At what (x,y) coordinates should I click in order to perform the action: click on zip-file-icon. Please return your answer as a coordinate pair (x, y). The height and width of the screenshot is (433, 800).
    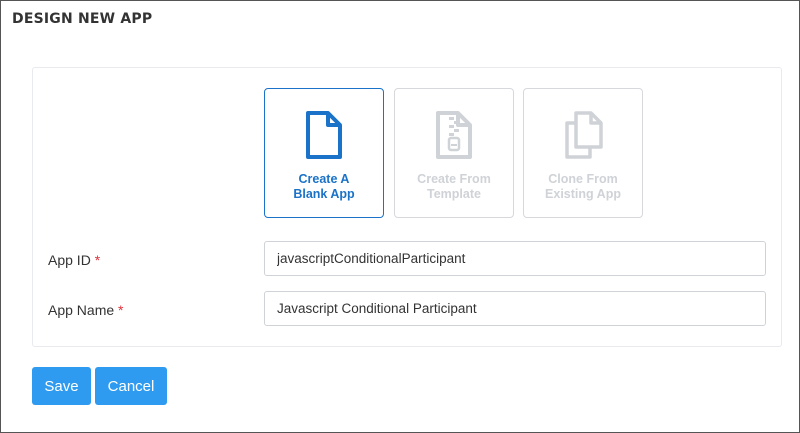
    Looking at the image, I should click on (454, 135).